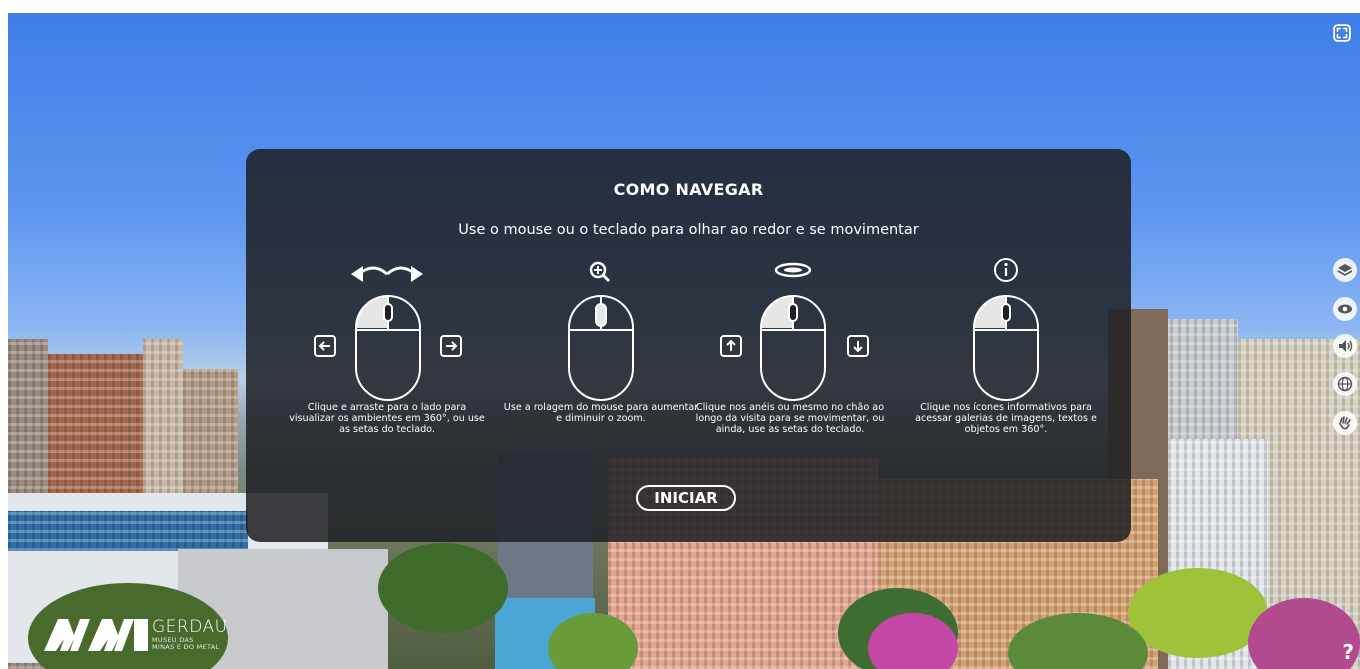 This screenshot has height=669, width=1360. What do you see at coordinates (190, 627) in the screenshot?
I see `logo-brand: GERDAU` at bounding box center [190, 627].